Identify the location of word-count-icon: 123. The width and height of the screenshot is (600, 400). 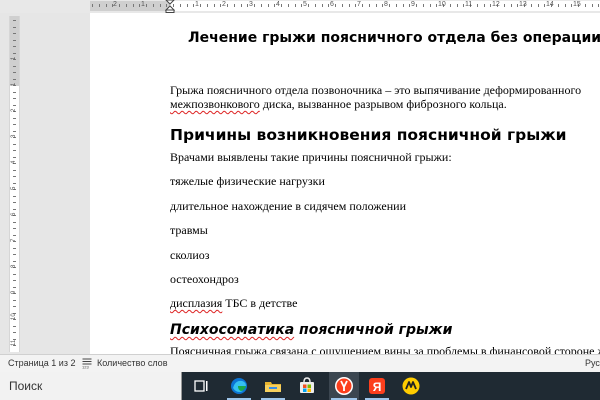
(87, 363).